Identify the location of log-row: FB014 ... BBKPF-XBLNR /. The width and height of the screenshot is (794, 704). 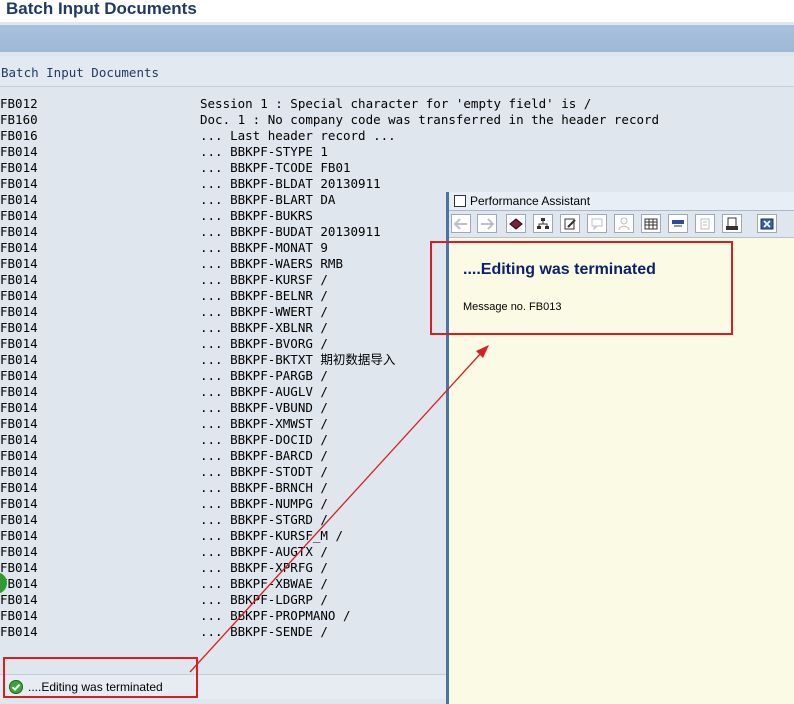
(223, 328).